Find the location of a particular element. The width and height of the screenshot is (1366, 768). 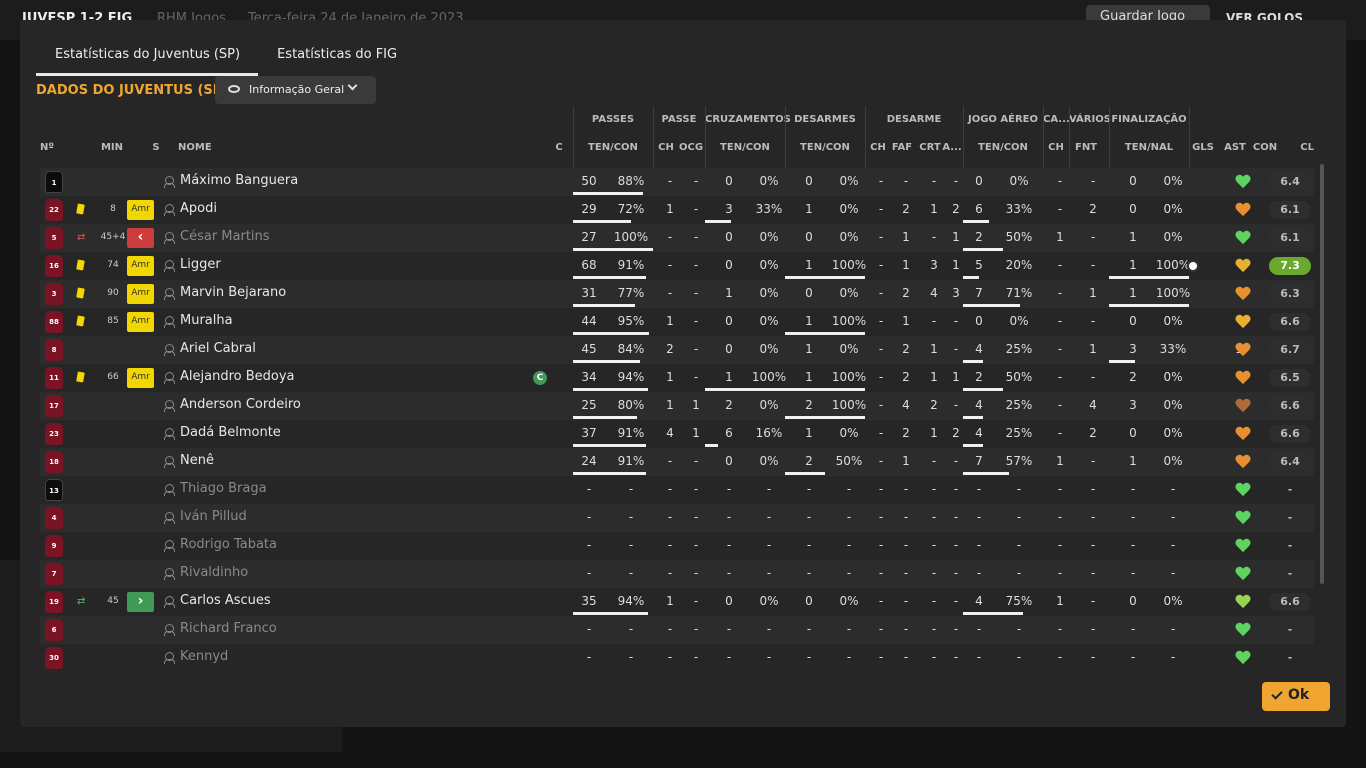

table-row: 6 Richard Franco - - - - - - - - - - - - - - - - - - - - is located at coordinates (677, 630).